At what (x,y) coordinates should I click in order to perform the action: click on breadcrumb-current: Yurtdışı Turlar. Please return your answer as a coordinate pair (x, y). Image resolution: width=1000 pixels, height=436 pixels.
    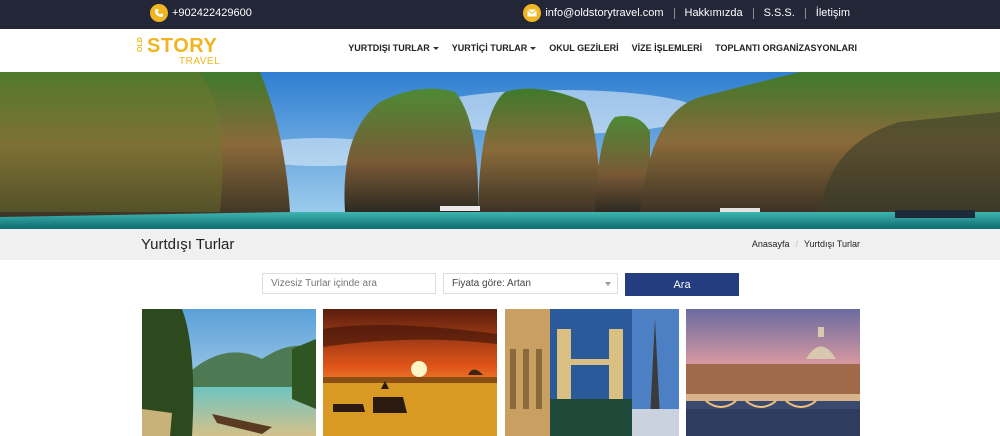
    Looking at the image, I should click on (831, 244).